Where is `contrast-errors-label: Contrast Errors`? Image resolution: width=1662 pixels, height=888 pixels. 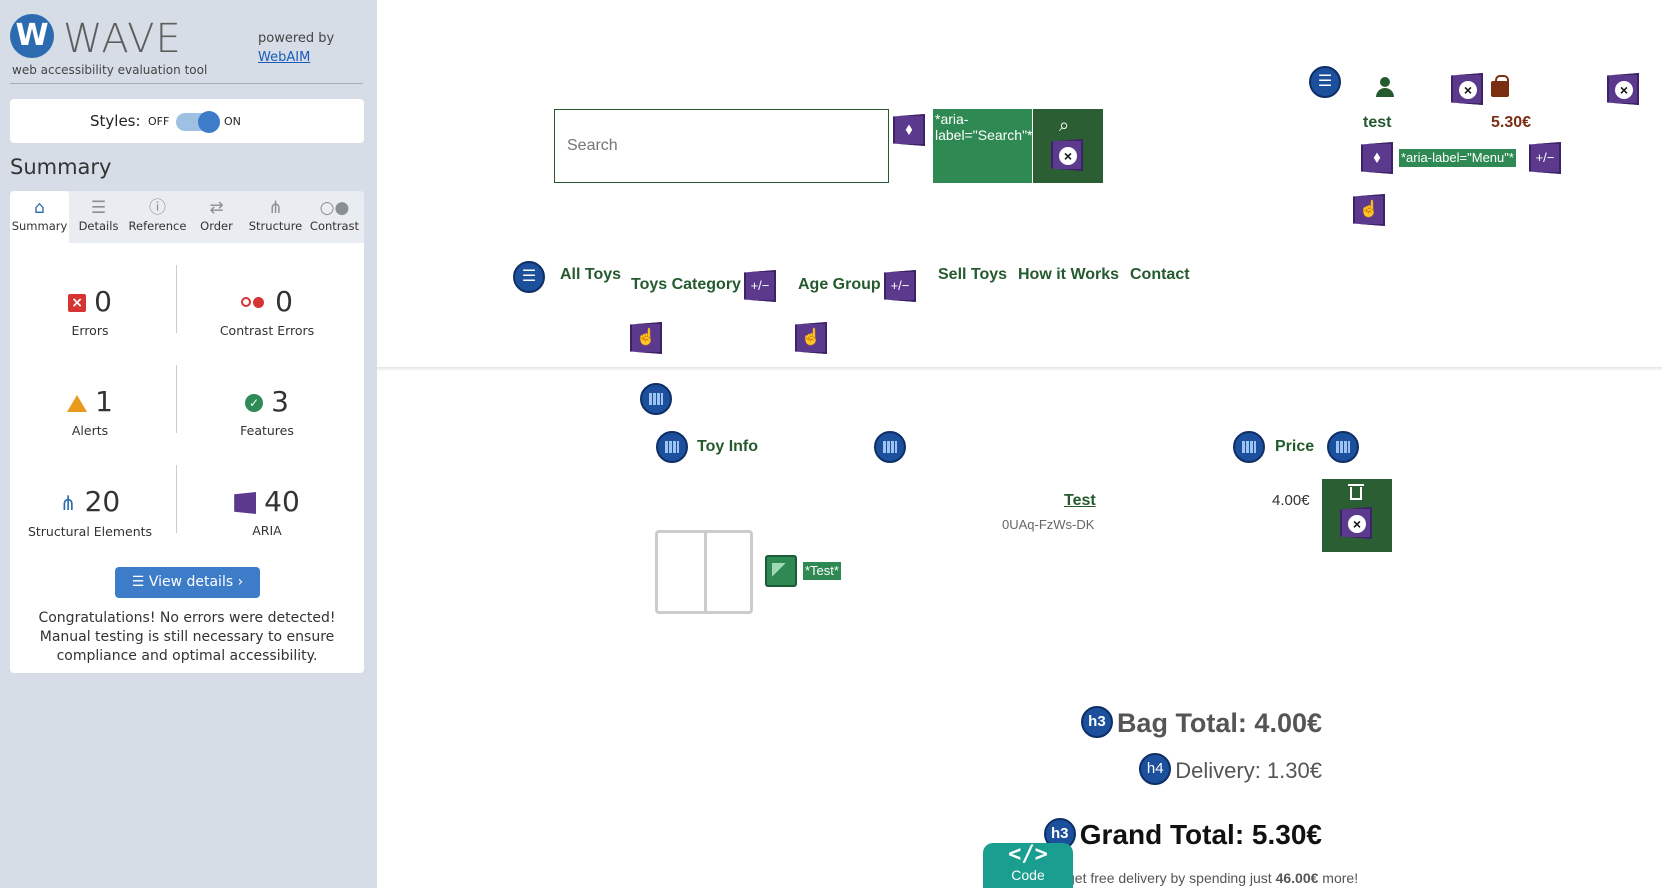
contrast-errors-label: Contrast Errors is located at coordinates (267, 330).